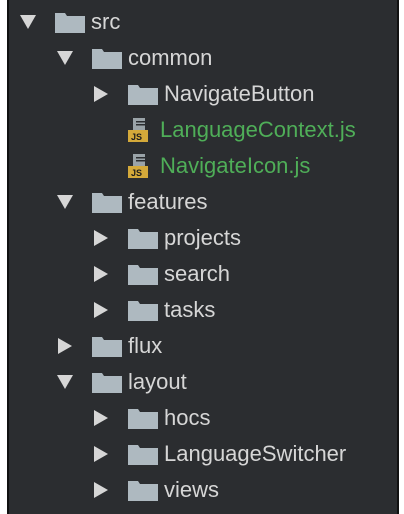 Image resolution: width=404 pixels, height=514 pixels. I want to click on tree-item-hocs: hocs, so click(203, 418).